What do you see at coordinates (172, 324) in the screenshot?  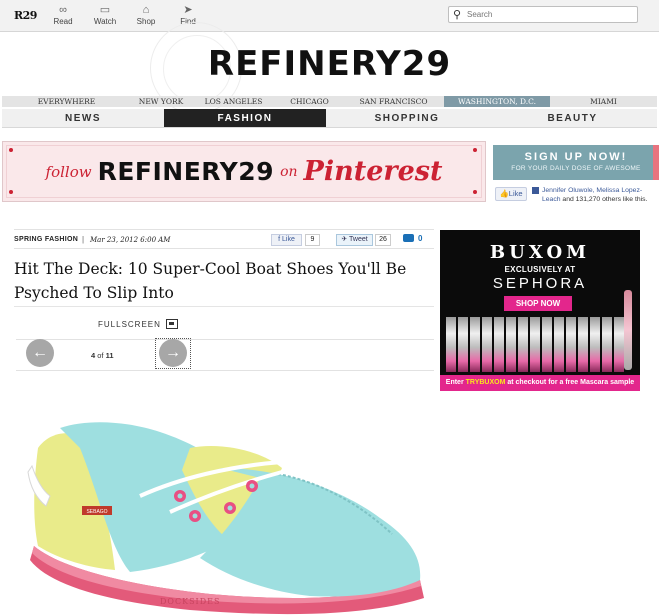 I see `fullscreen-icon` at bounding box center [172, 324].